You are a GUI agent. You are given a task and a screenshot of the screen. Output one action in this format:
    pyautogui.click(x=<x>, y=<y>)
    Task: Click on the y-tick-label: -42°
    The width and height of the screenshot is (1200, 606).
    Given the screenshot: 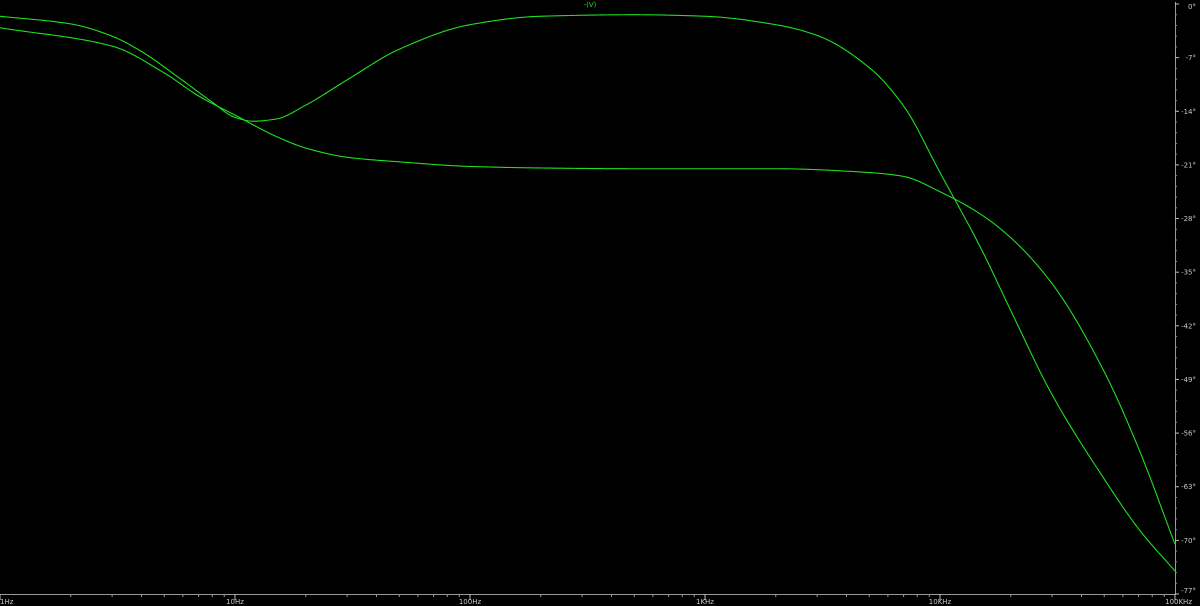 What is the action you would take?
    pyautogui.click(x=1188, y=326)
    